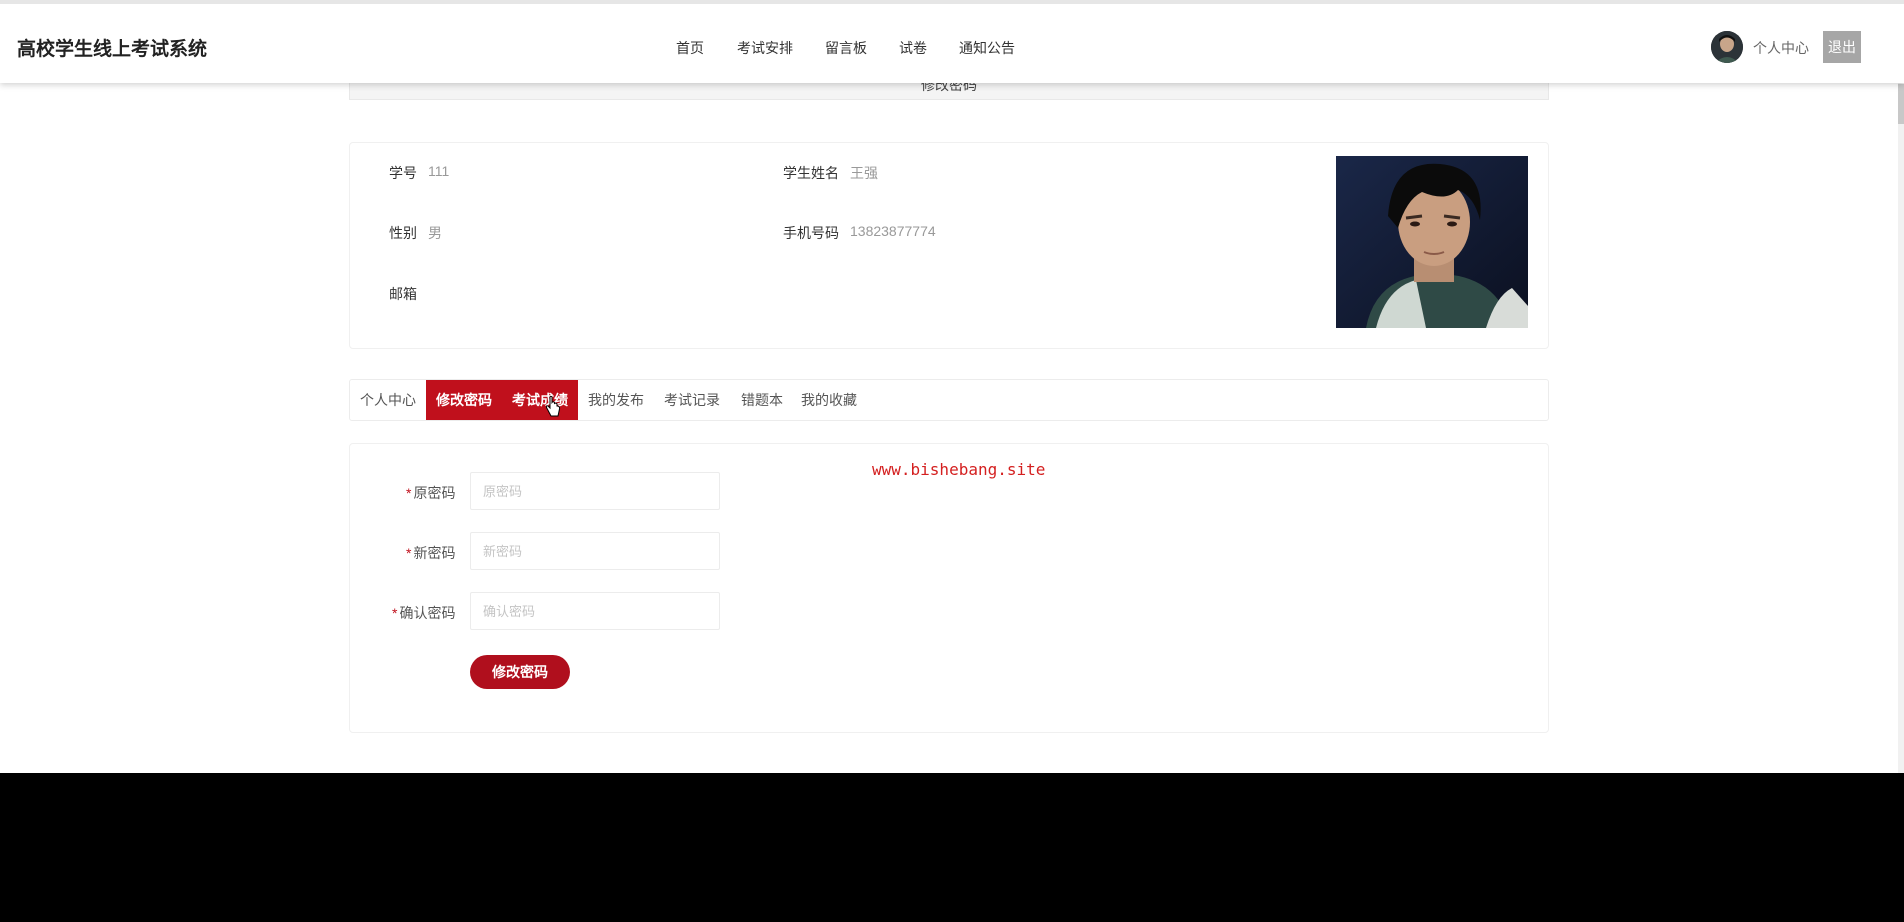 This screenshot has width=1904, height=922. What do you see at coordinates (811, 233) in the screenshot?
I see `phone-label: 手机号码` at bounding box center [811, 233].